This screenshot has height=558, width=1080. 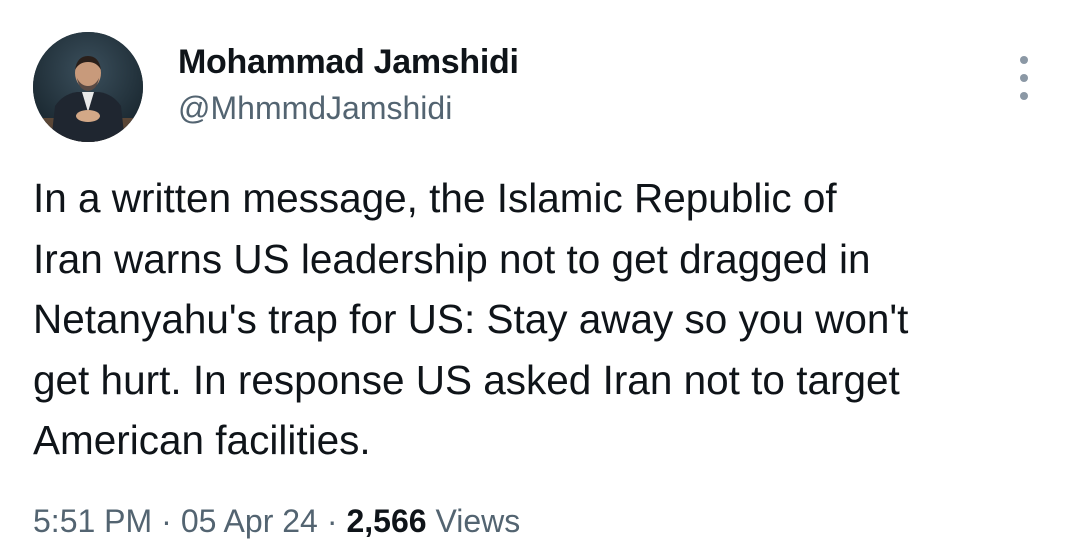 I want to click on tweet-text-line: American facilities., so click(x=202, y=440).